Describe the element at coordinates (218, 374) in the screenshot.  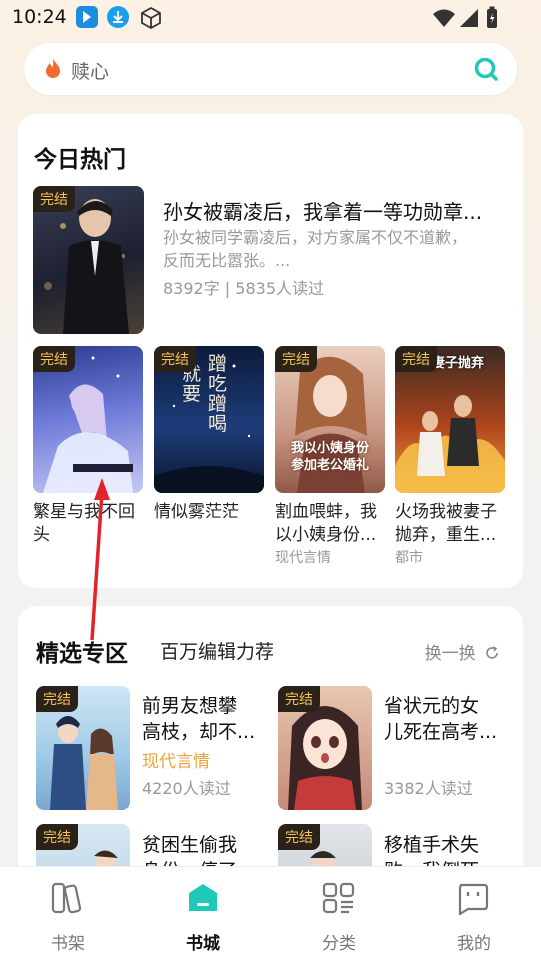
I see `cover-text: 蹭吃` at that location.